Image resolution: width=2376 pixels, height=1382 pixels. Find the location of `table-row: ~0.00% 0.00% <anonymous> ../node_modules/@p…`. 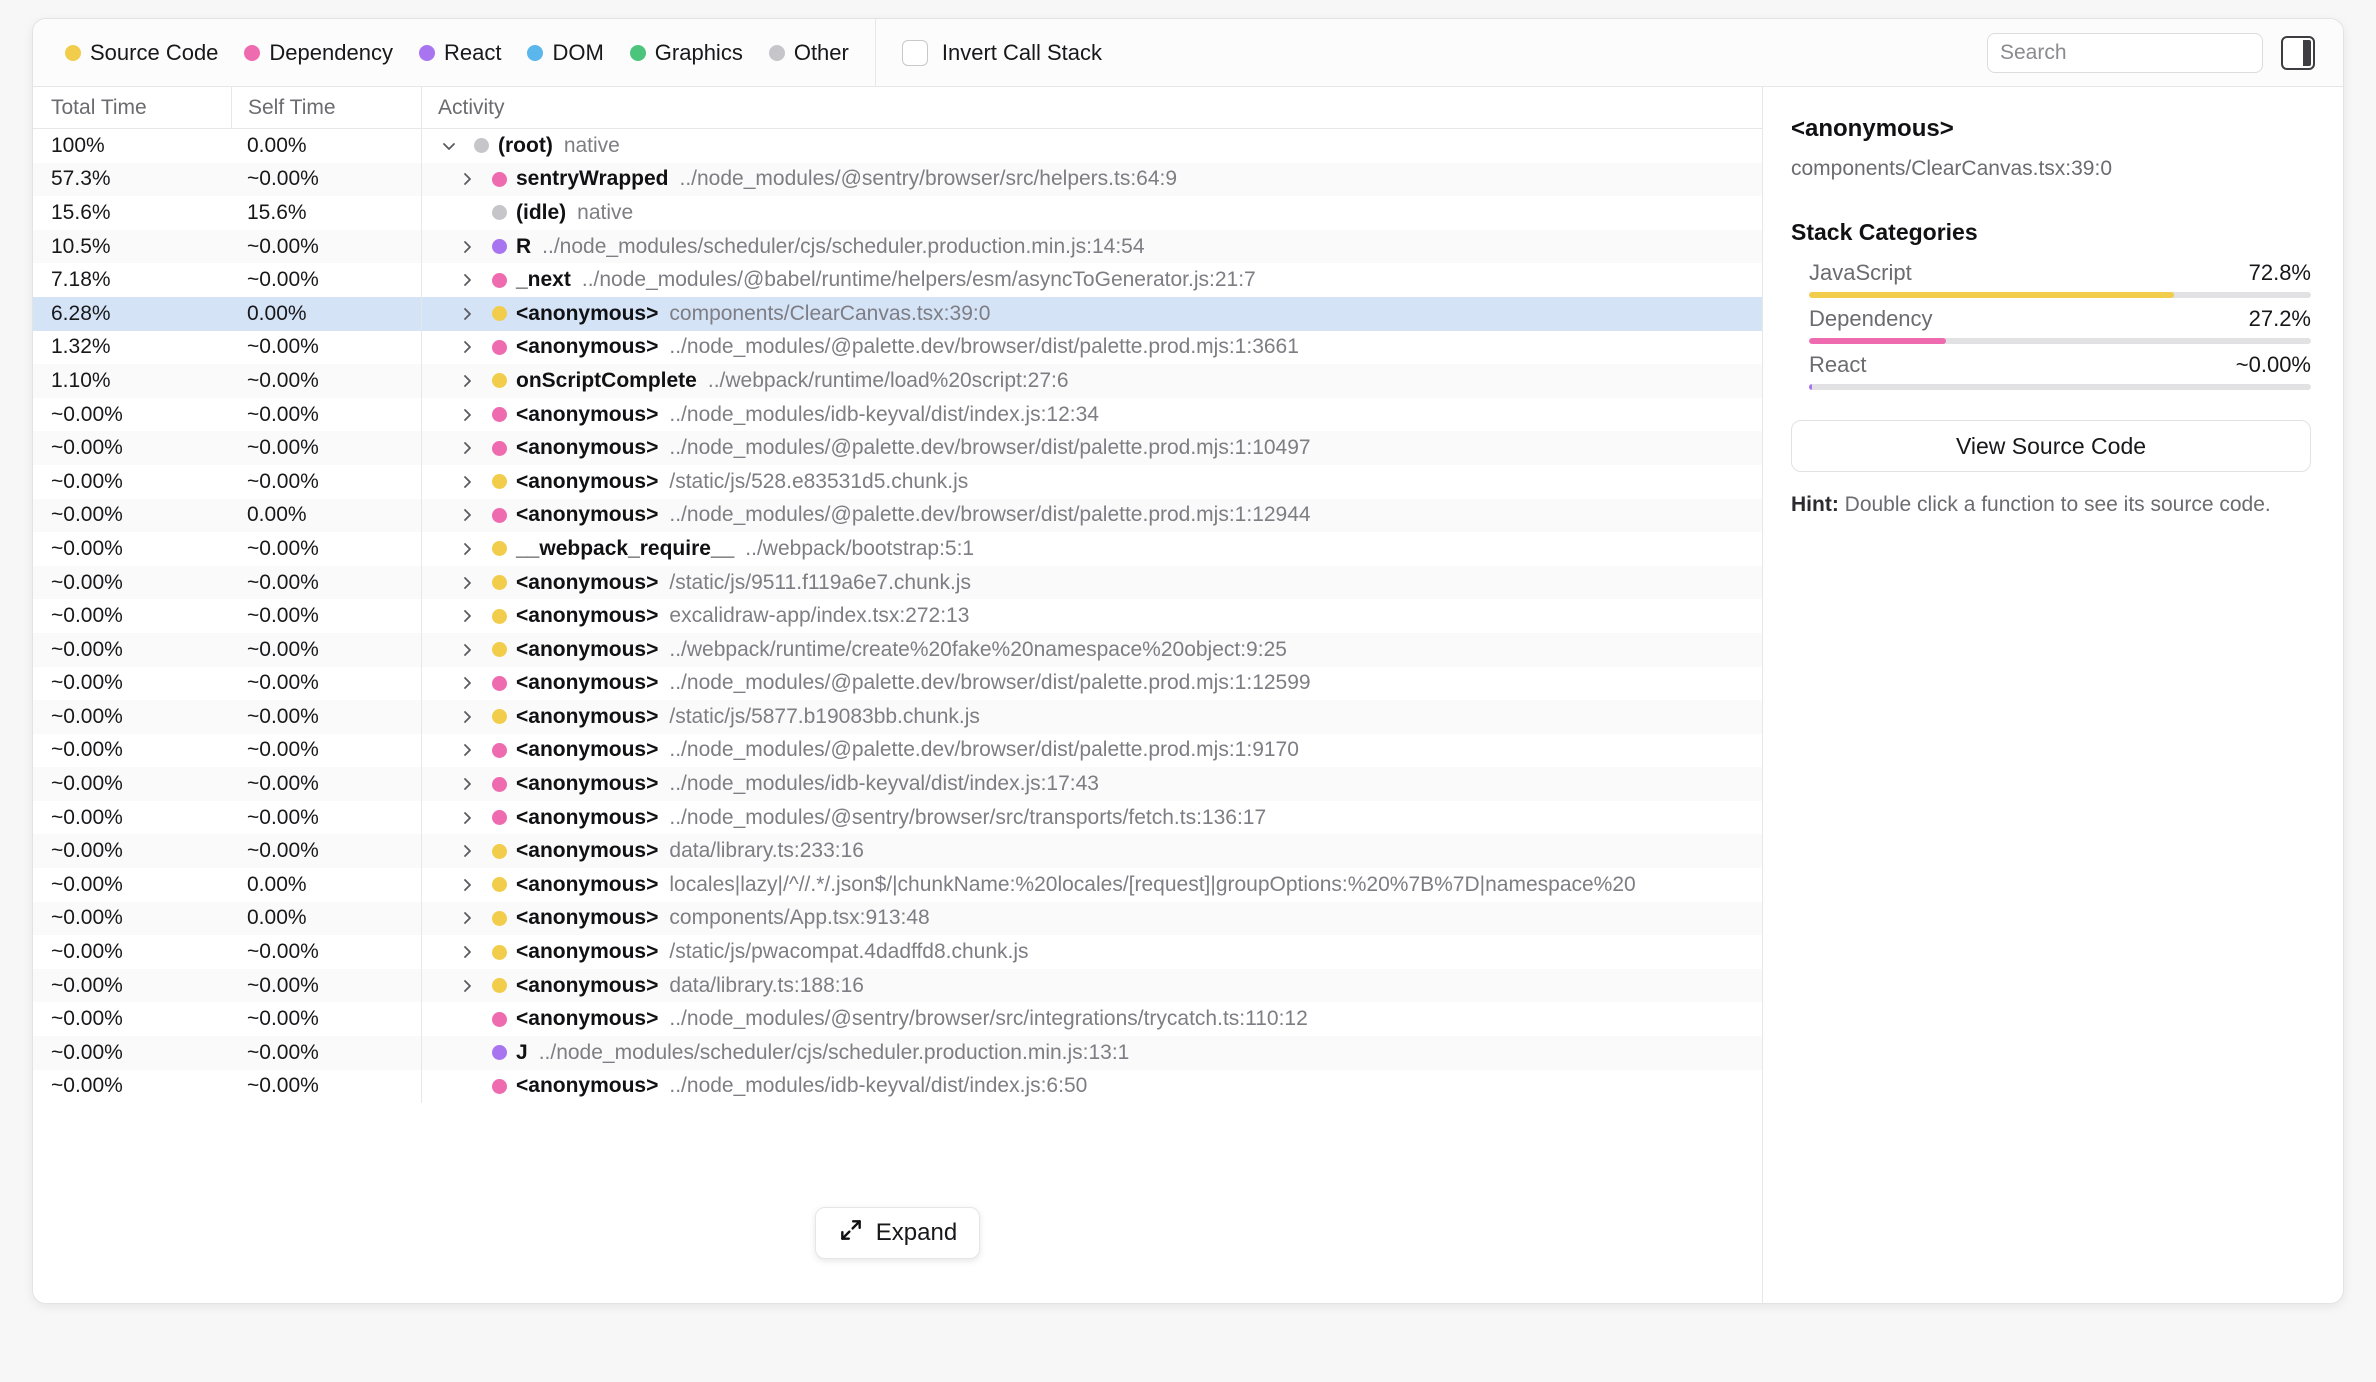

table-row: ~0.00% 0.00% <anonymous> ../node_modules/@p… is located at coordinates (897, 515).